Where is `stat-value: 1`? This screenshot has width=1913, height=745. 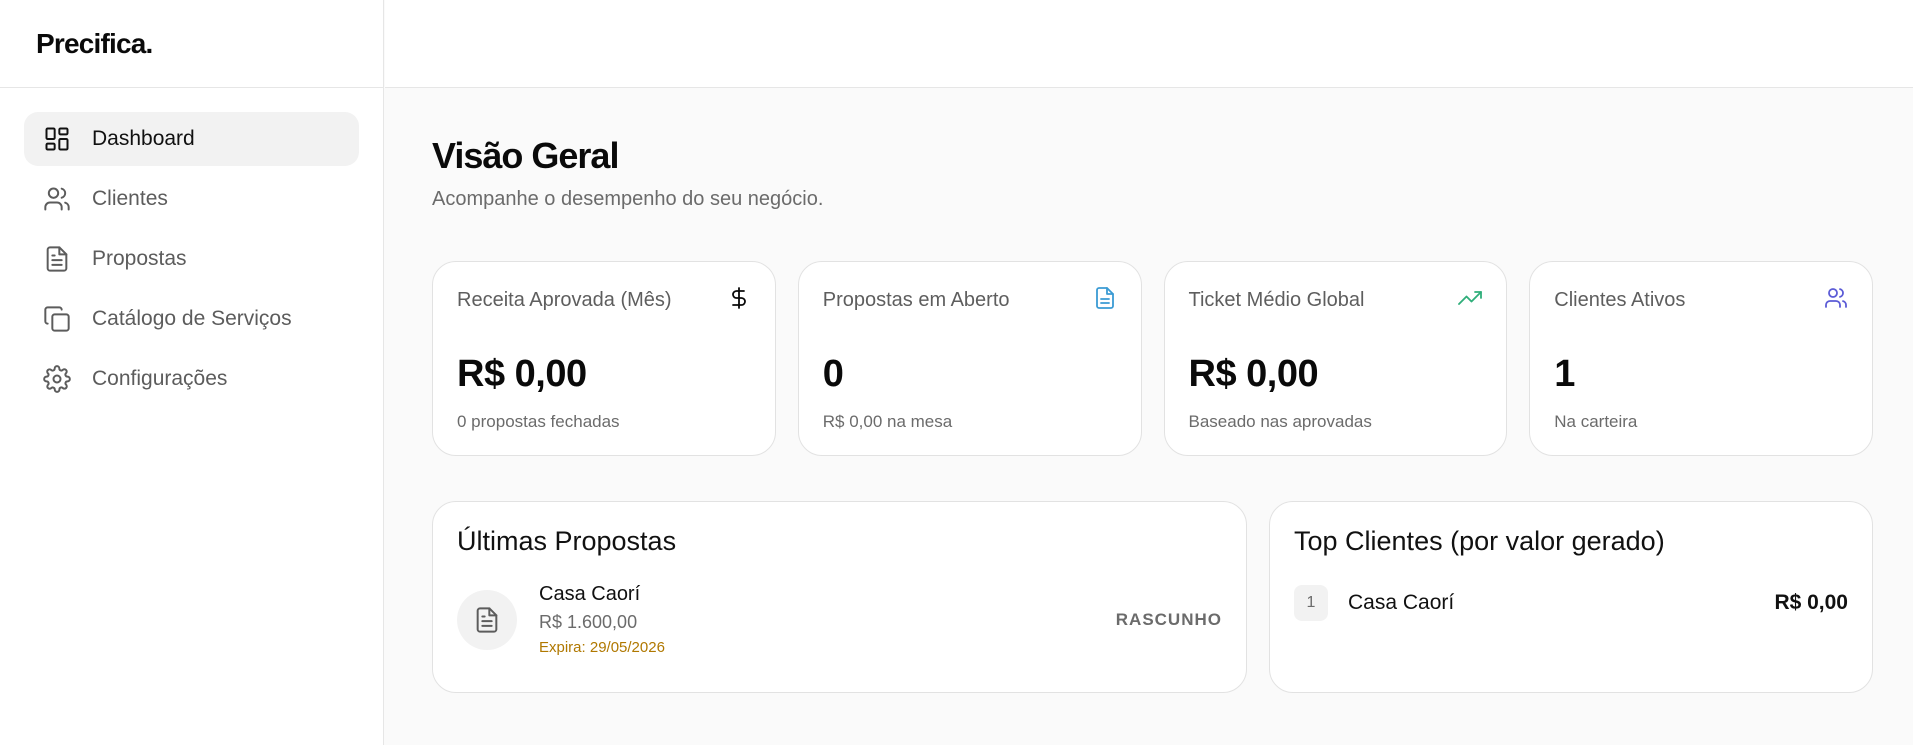
stat-value: 1 is located at coordinates (1564, 374).